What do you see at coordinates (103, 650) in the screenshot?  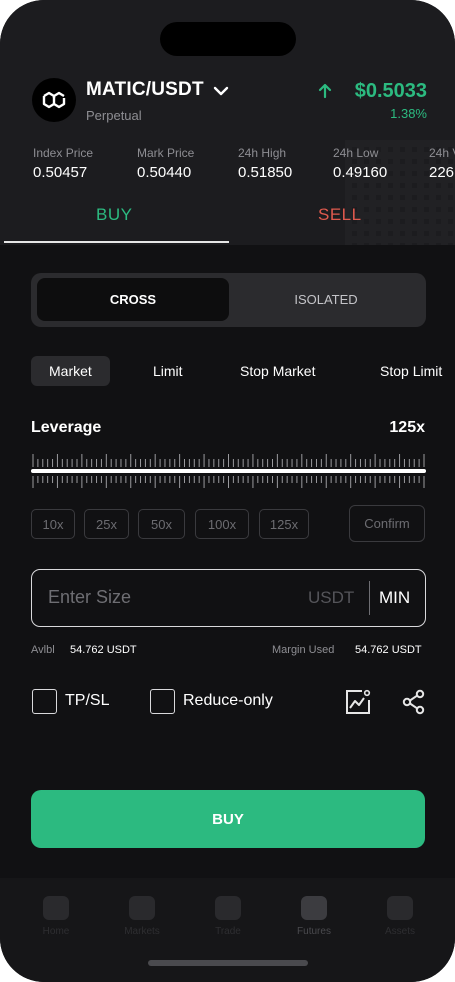 I see `avbl-value: 54.762 USDT` at bounding box center [103, 650].